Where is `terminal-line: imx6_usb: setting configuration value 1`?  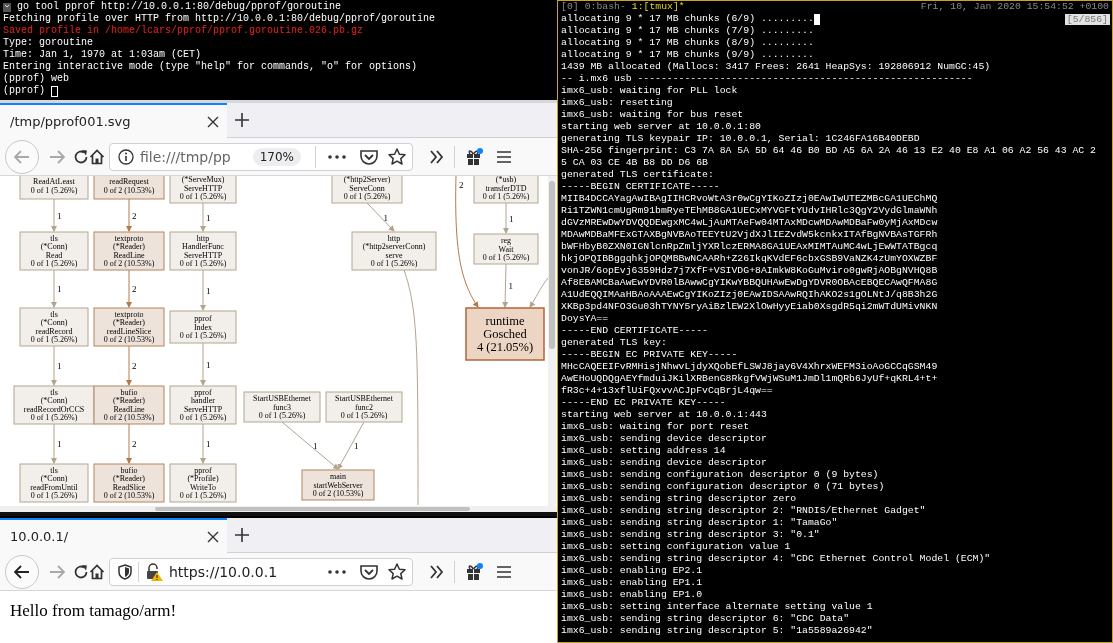 terminal-line: imx6_usb: setting configuration value 1 is located at coordinates (676, 547).